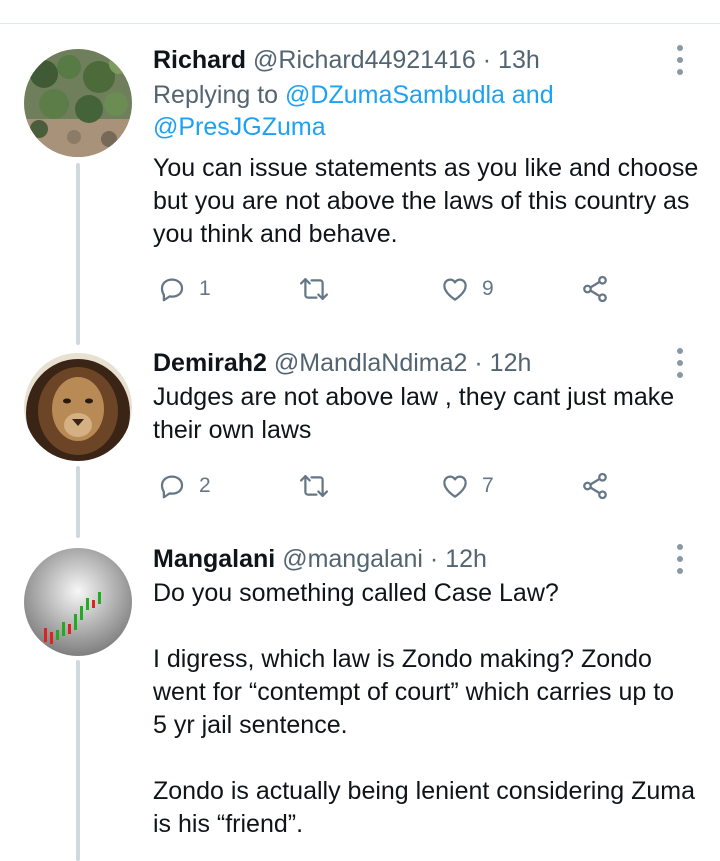  I want to click on tweet-header: Mangalani @mangalani · 12h, so click(320, 559).